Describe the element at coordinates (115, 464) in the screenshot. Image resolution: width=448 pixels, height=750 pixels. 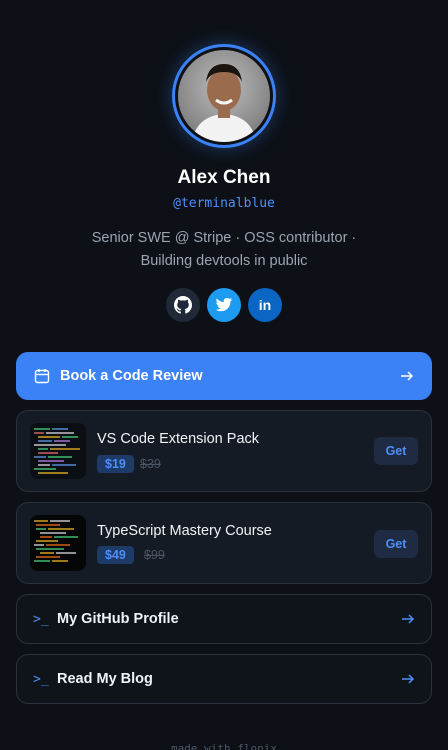
I see `product-price: $19` at that location.